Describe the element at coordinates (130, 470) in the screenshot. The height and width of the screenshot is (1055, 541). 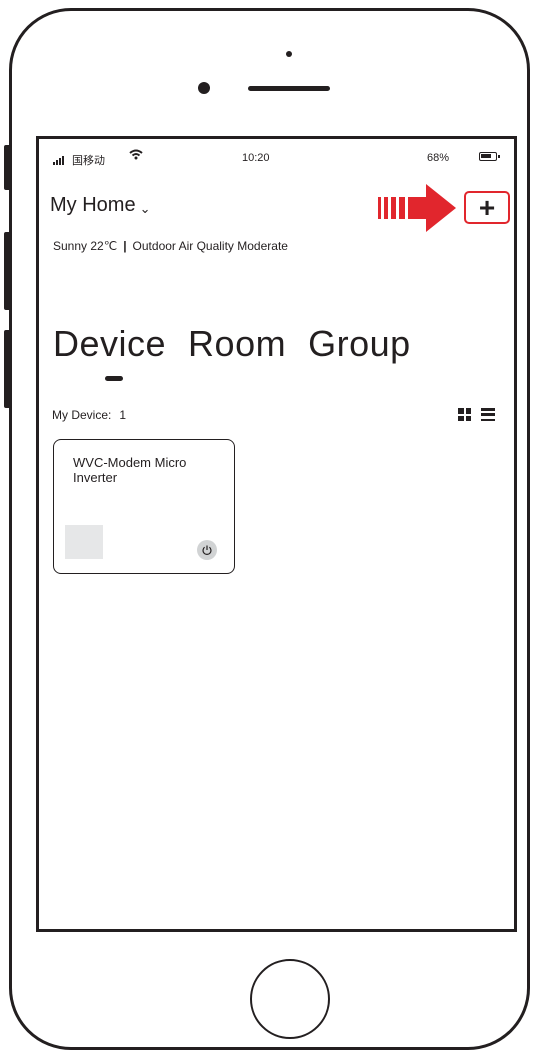
I see `device-name: WVC-Modem Micro Inverter` at that location.